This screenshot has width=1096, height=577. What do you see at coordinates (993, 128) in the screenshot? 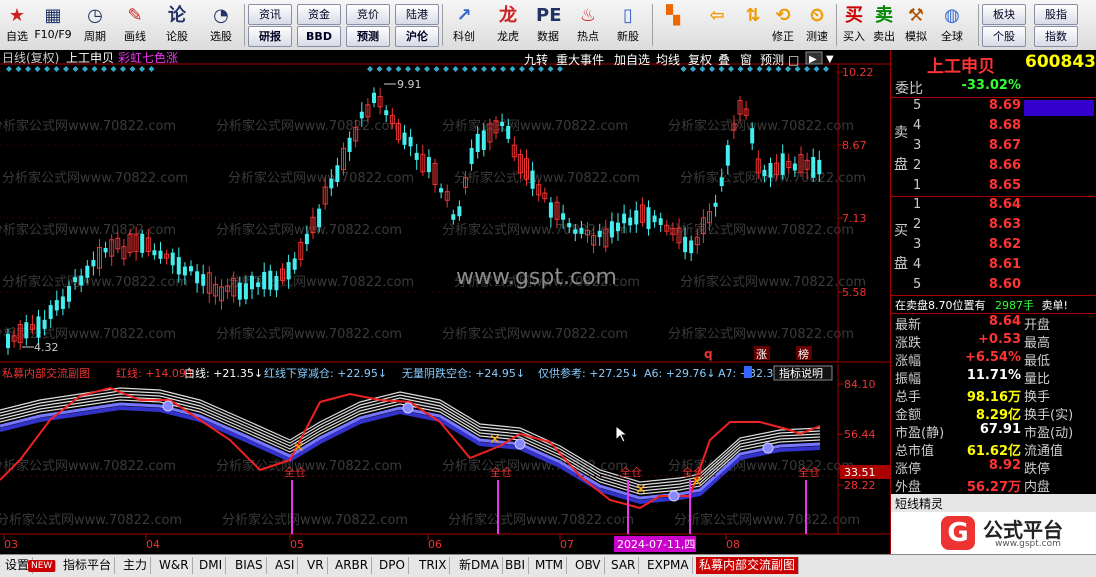
I see `sell-level-row: 4 8.68` at bounding box center [993, 128].